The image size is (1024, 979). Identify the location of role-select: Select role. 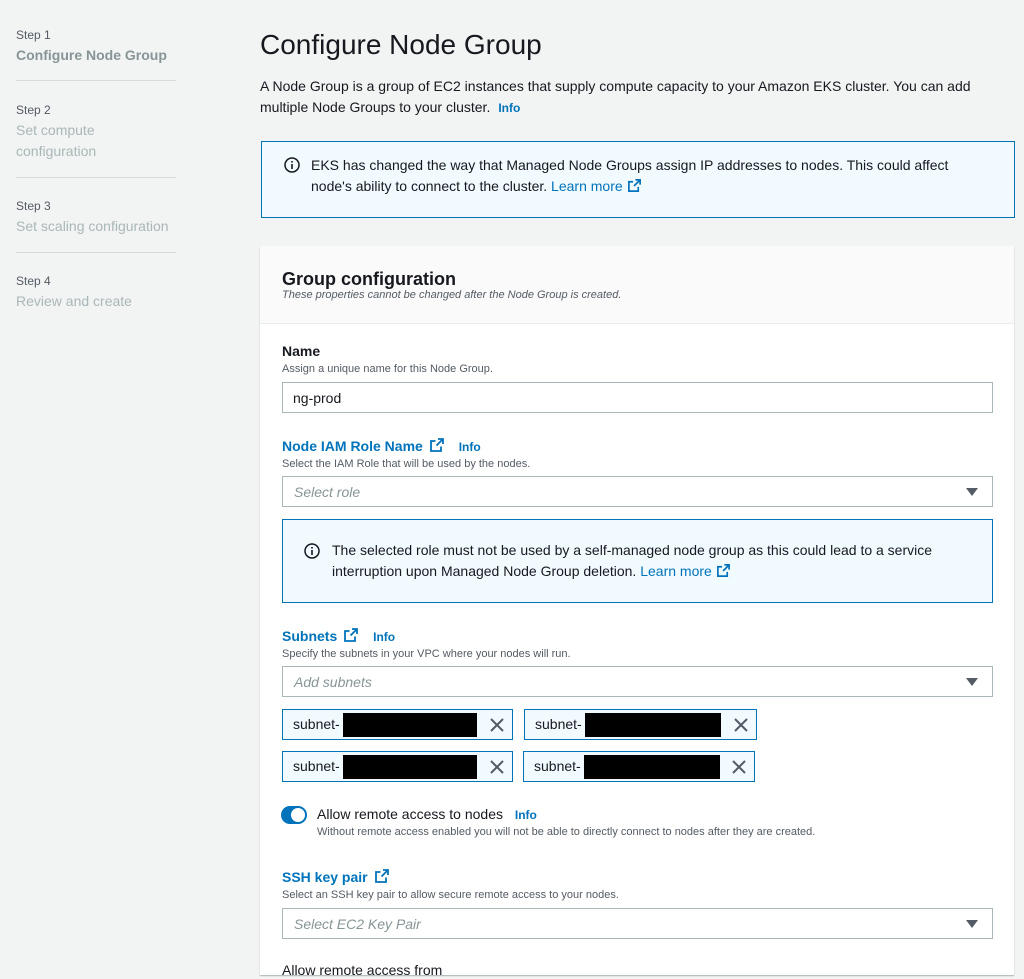
(637, 491).